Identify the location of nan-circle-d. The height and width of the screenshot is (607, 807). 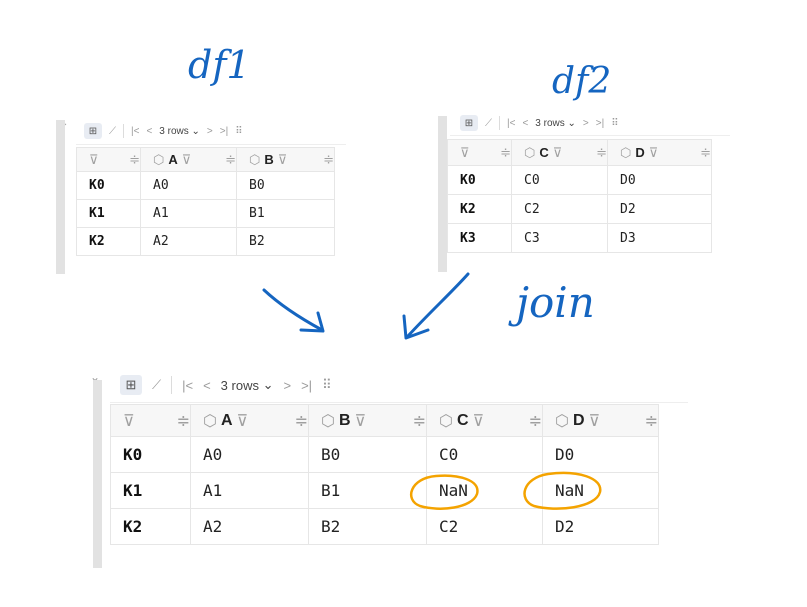
(562, 490).